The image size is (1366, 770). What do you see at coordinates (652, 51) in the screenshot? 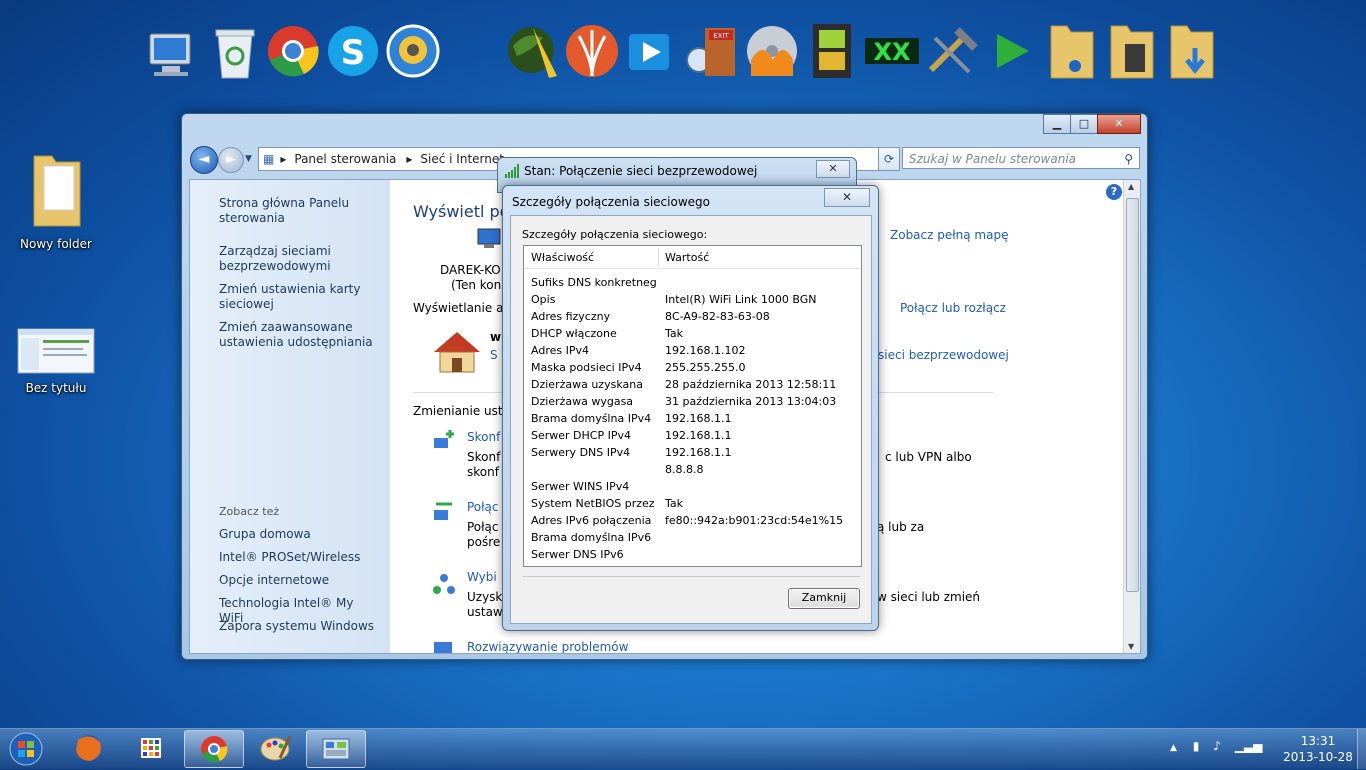
I see `media-player-icon` at bounding box center [652, 51].